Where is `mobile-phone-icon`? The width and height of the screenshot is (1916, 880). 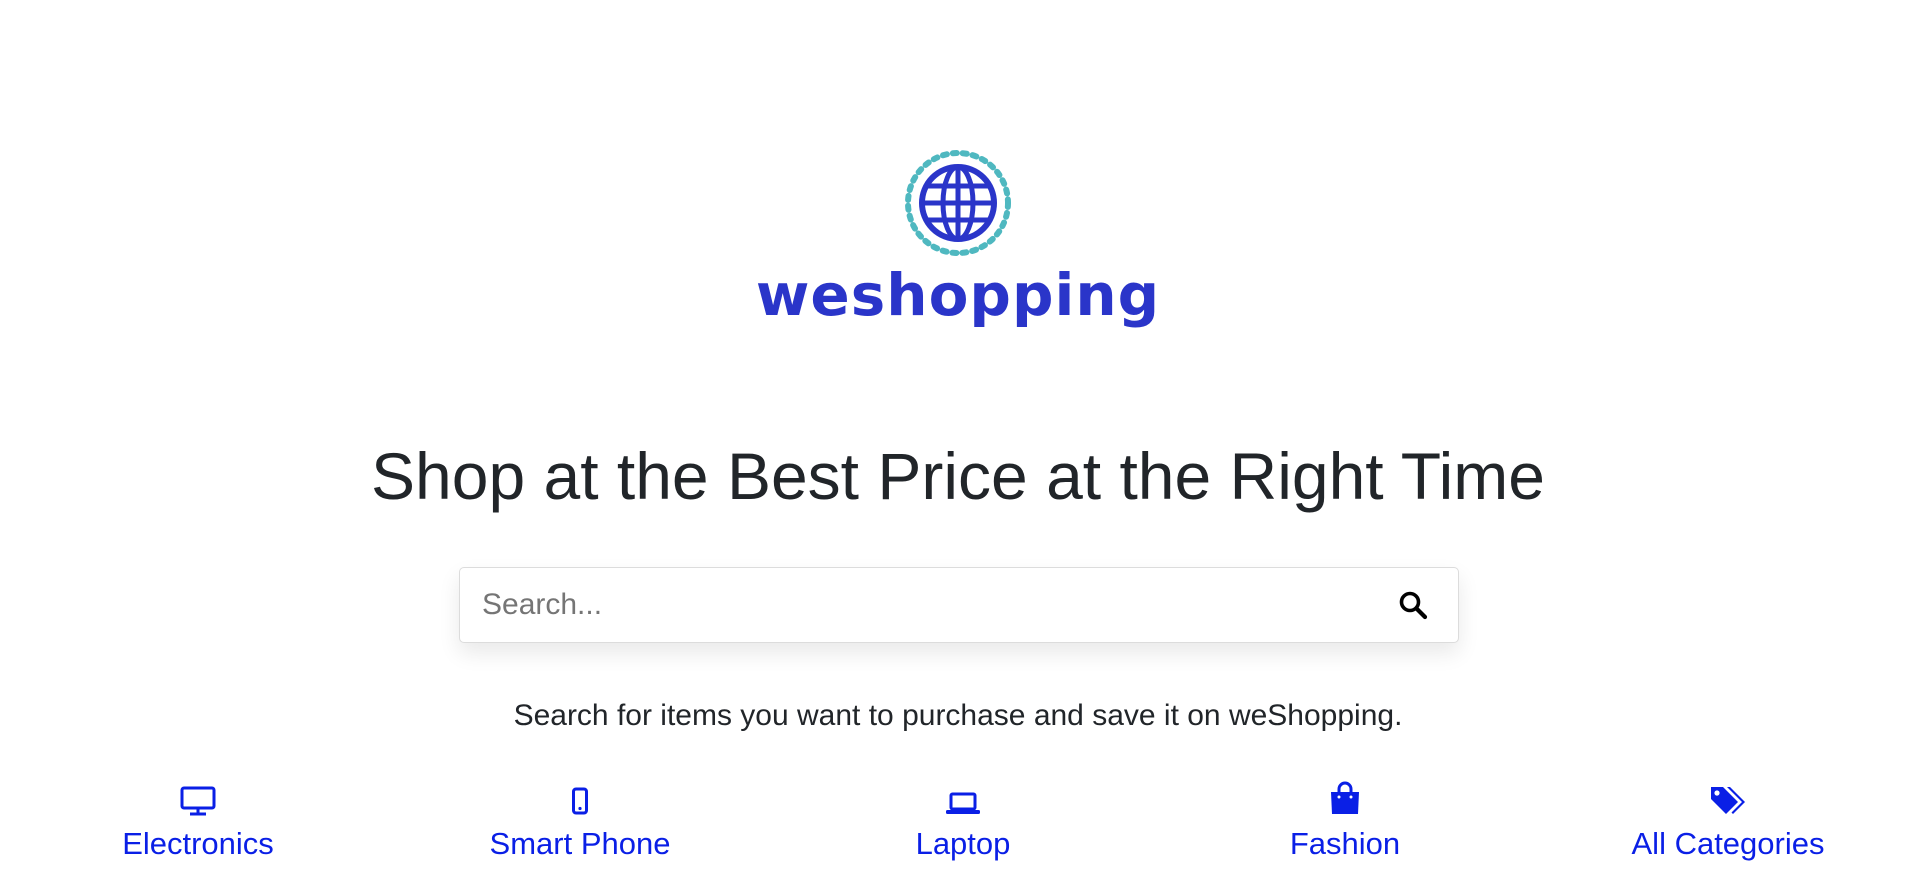
mobile-phone-icon is located at coordinates (580, 798).